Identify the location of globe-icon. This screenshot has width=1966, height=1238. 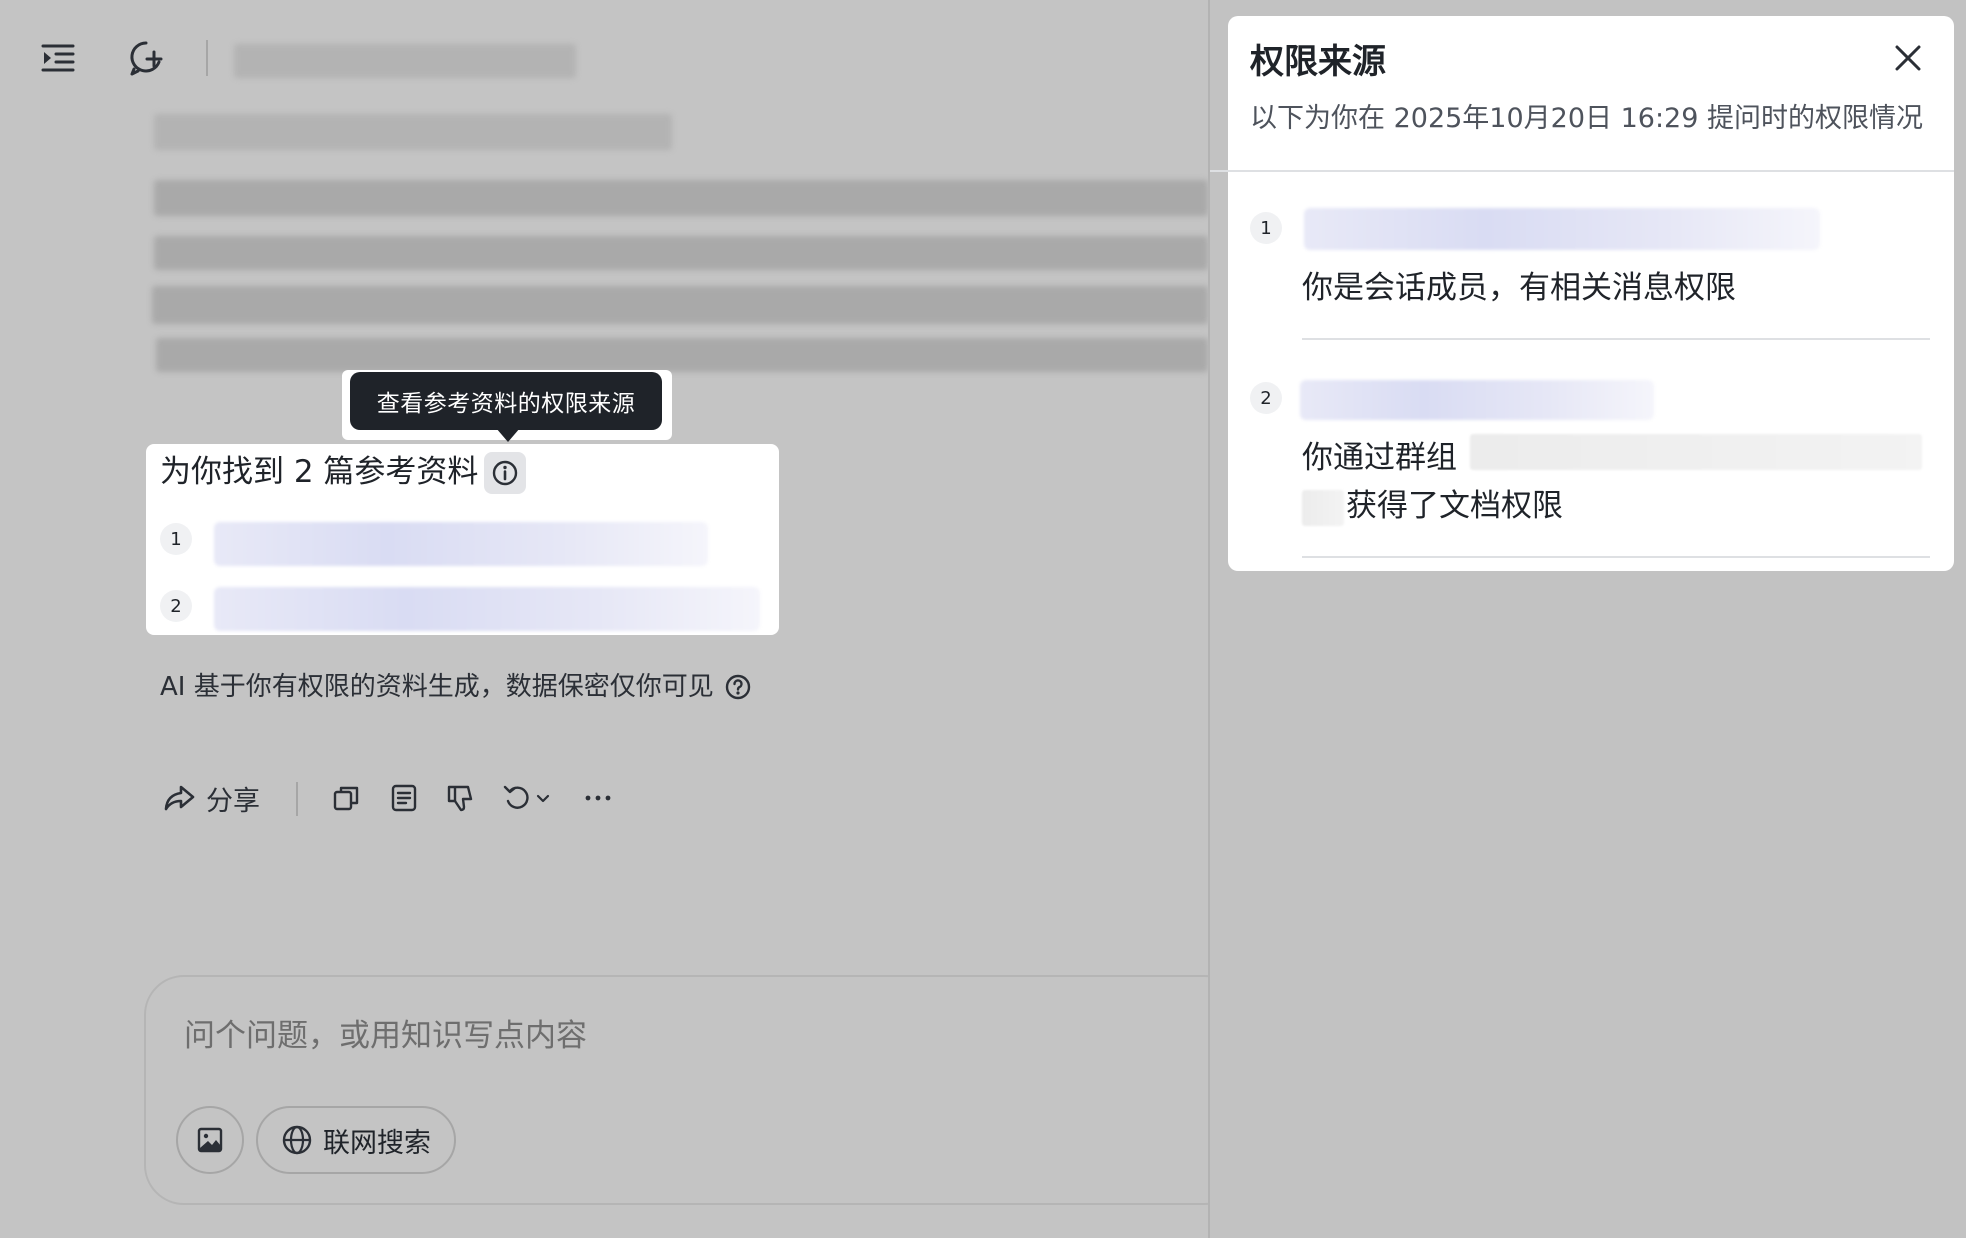
(297, 1140).